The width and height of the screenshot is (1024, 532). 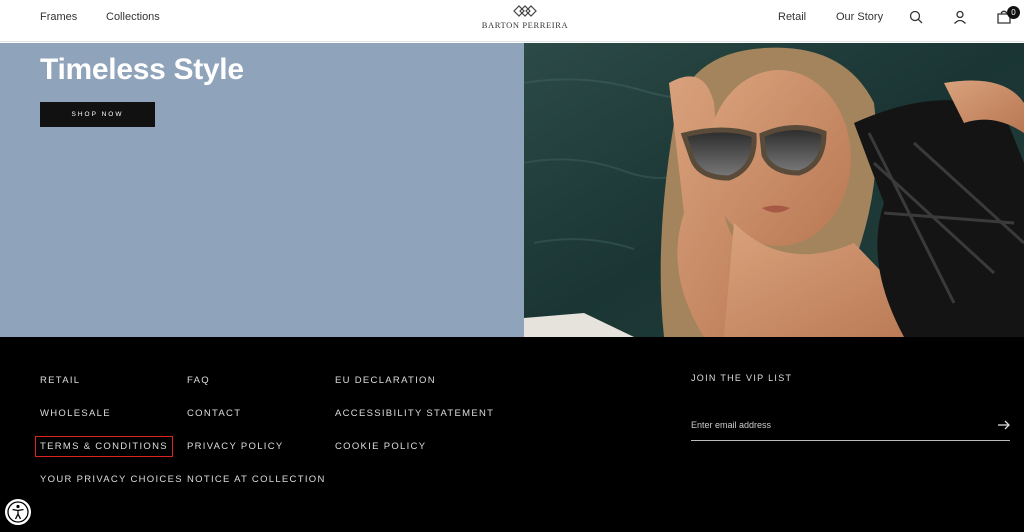 What do you see at coordinates (742, 378) in the screenshot?
I see `vip-list-heading: JOIN THE VIP LIST` at bounding box center [742, 378].